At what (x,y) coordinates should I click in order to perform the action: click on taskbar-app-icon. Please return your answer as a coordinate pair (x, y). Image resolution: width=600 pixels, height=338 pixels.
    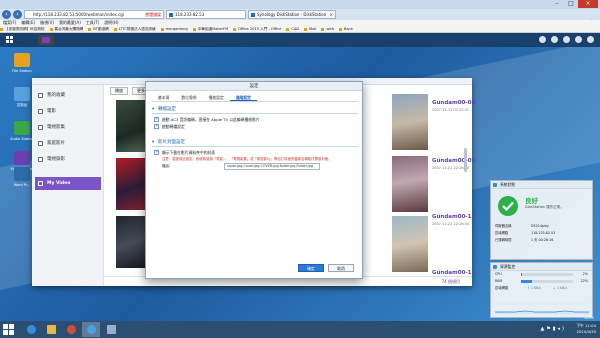
    Looking at the image, I should click on (111, 329).